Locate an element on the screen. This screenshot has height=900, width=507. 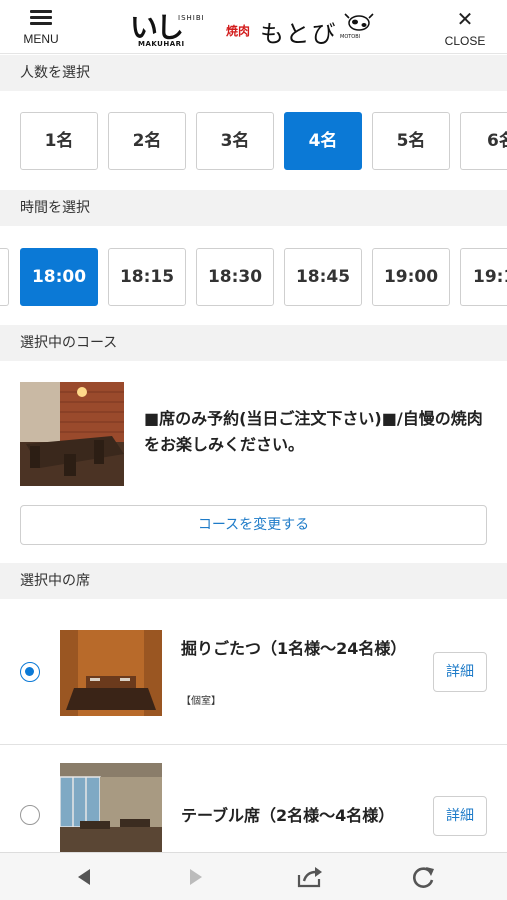
time-option-previous is located at coordinates (4, 277).